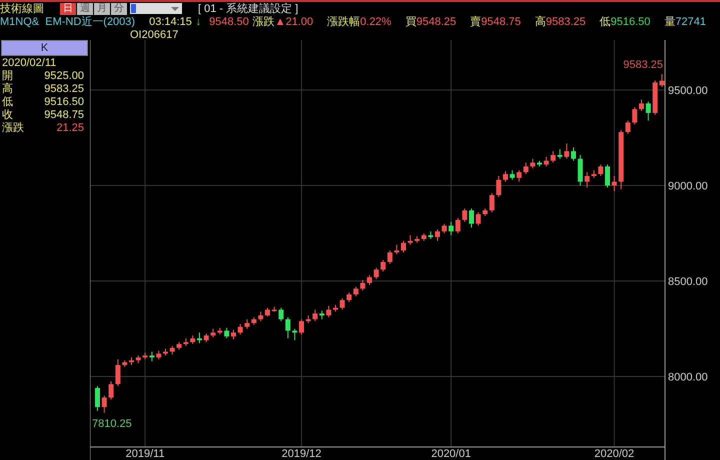 The image size is (720, 460). What do you see at coordinates (145, 454) in the screenshot?
I see `date-axis-label: 2019/11` at bounding box center [145, 454].